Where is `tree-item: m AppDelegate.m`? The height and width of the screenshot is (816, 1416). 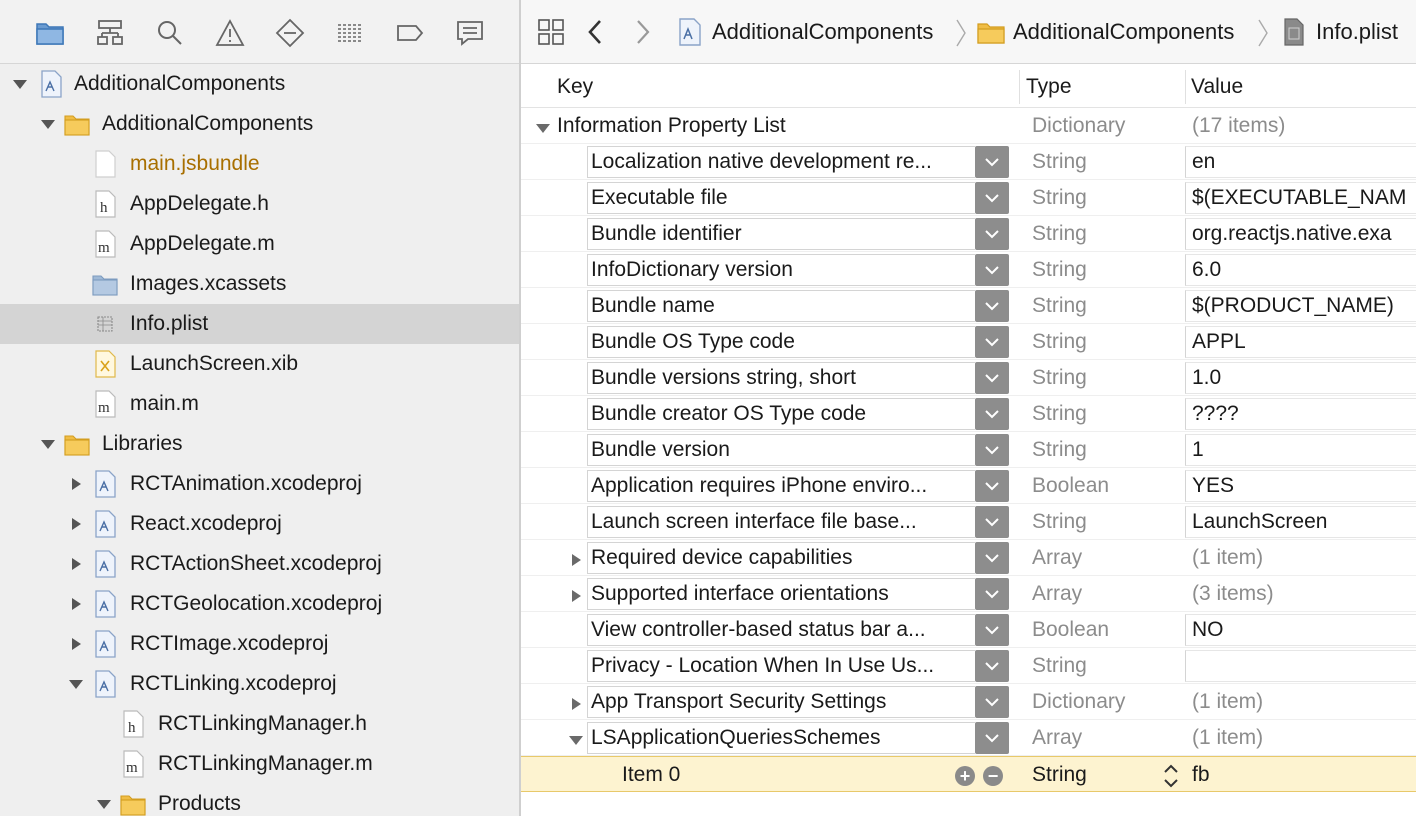
tree-item: m AppDelegate.m is located at coordinates (259, 244).